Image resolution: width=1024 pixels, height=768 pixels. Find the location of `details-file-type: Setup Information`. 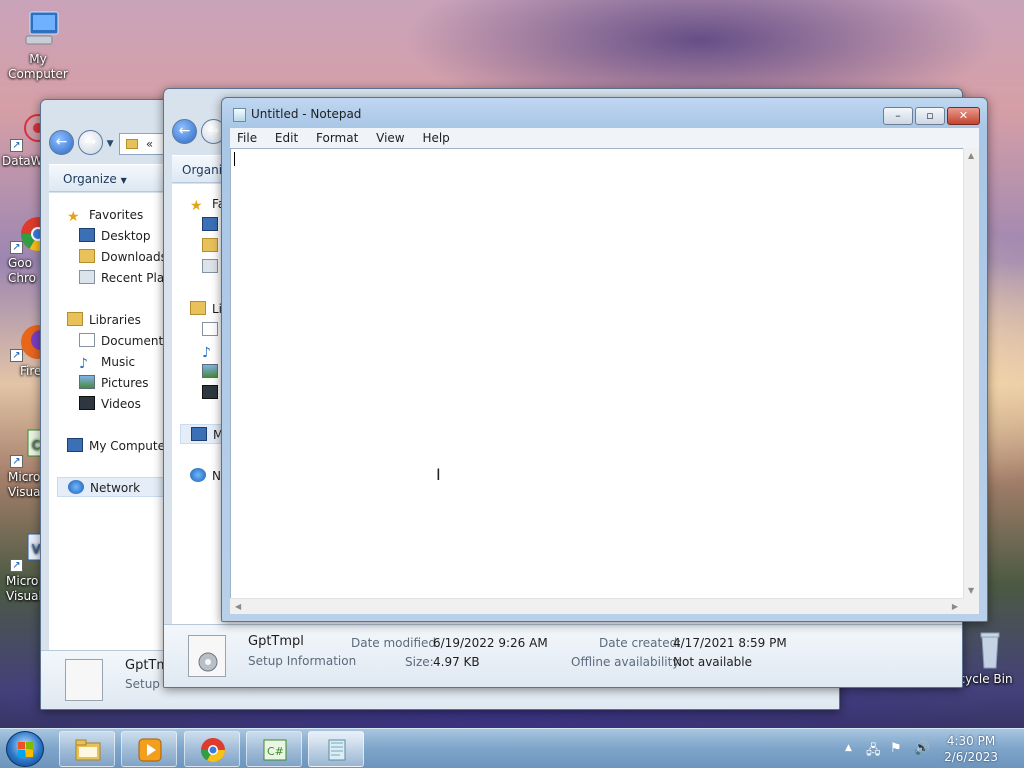

details-file-type: Setup Information is located at coordinates (302, 661).